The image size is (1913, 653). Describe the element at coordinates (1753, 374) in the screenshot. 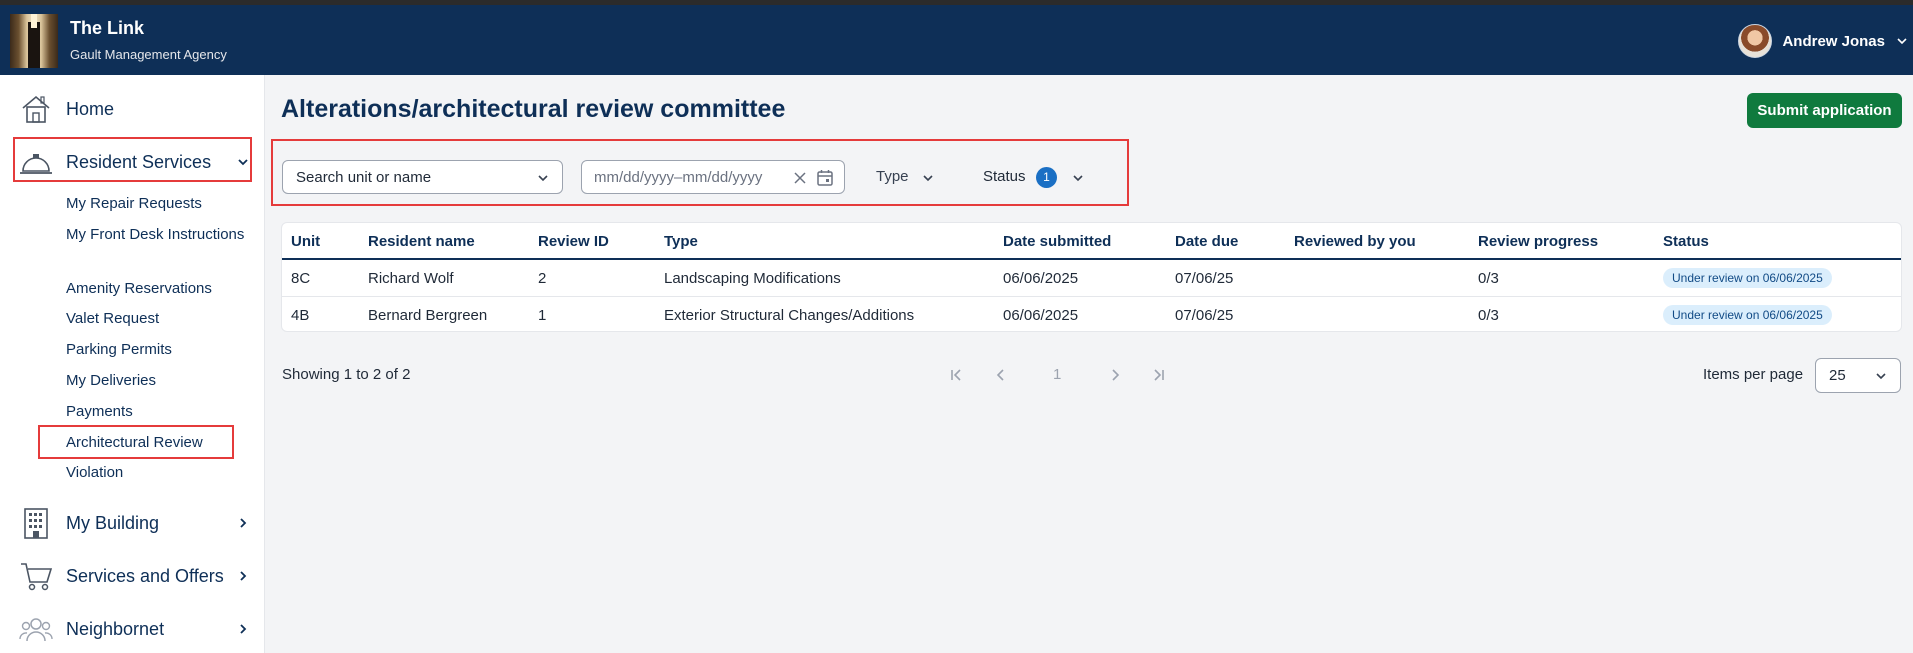

I see `items-per-page-label: Items per page` at that location.